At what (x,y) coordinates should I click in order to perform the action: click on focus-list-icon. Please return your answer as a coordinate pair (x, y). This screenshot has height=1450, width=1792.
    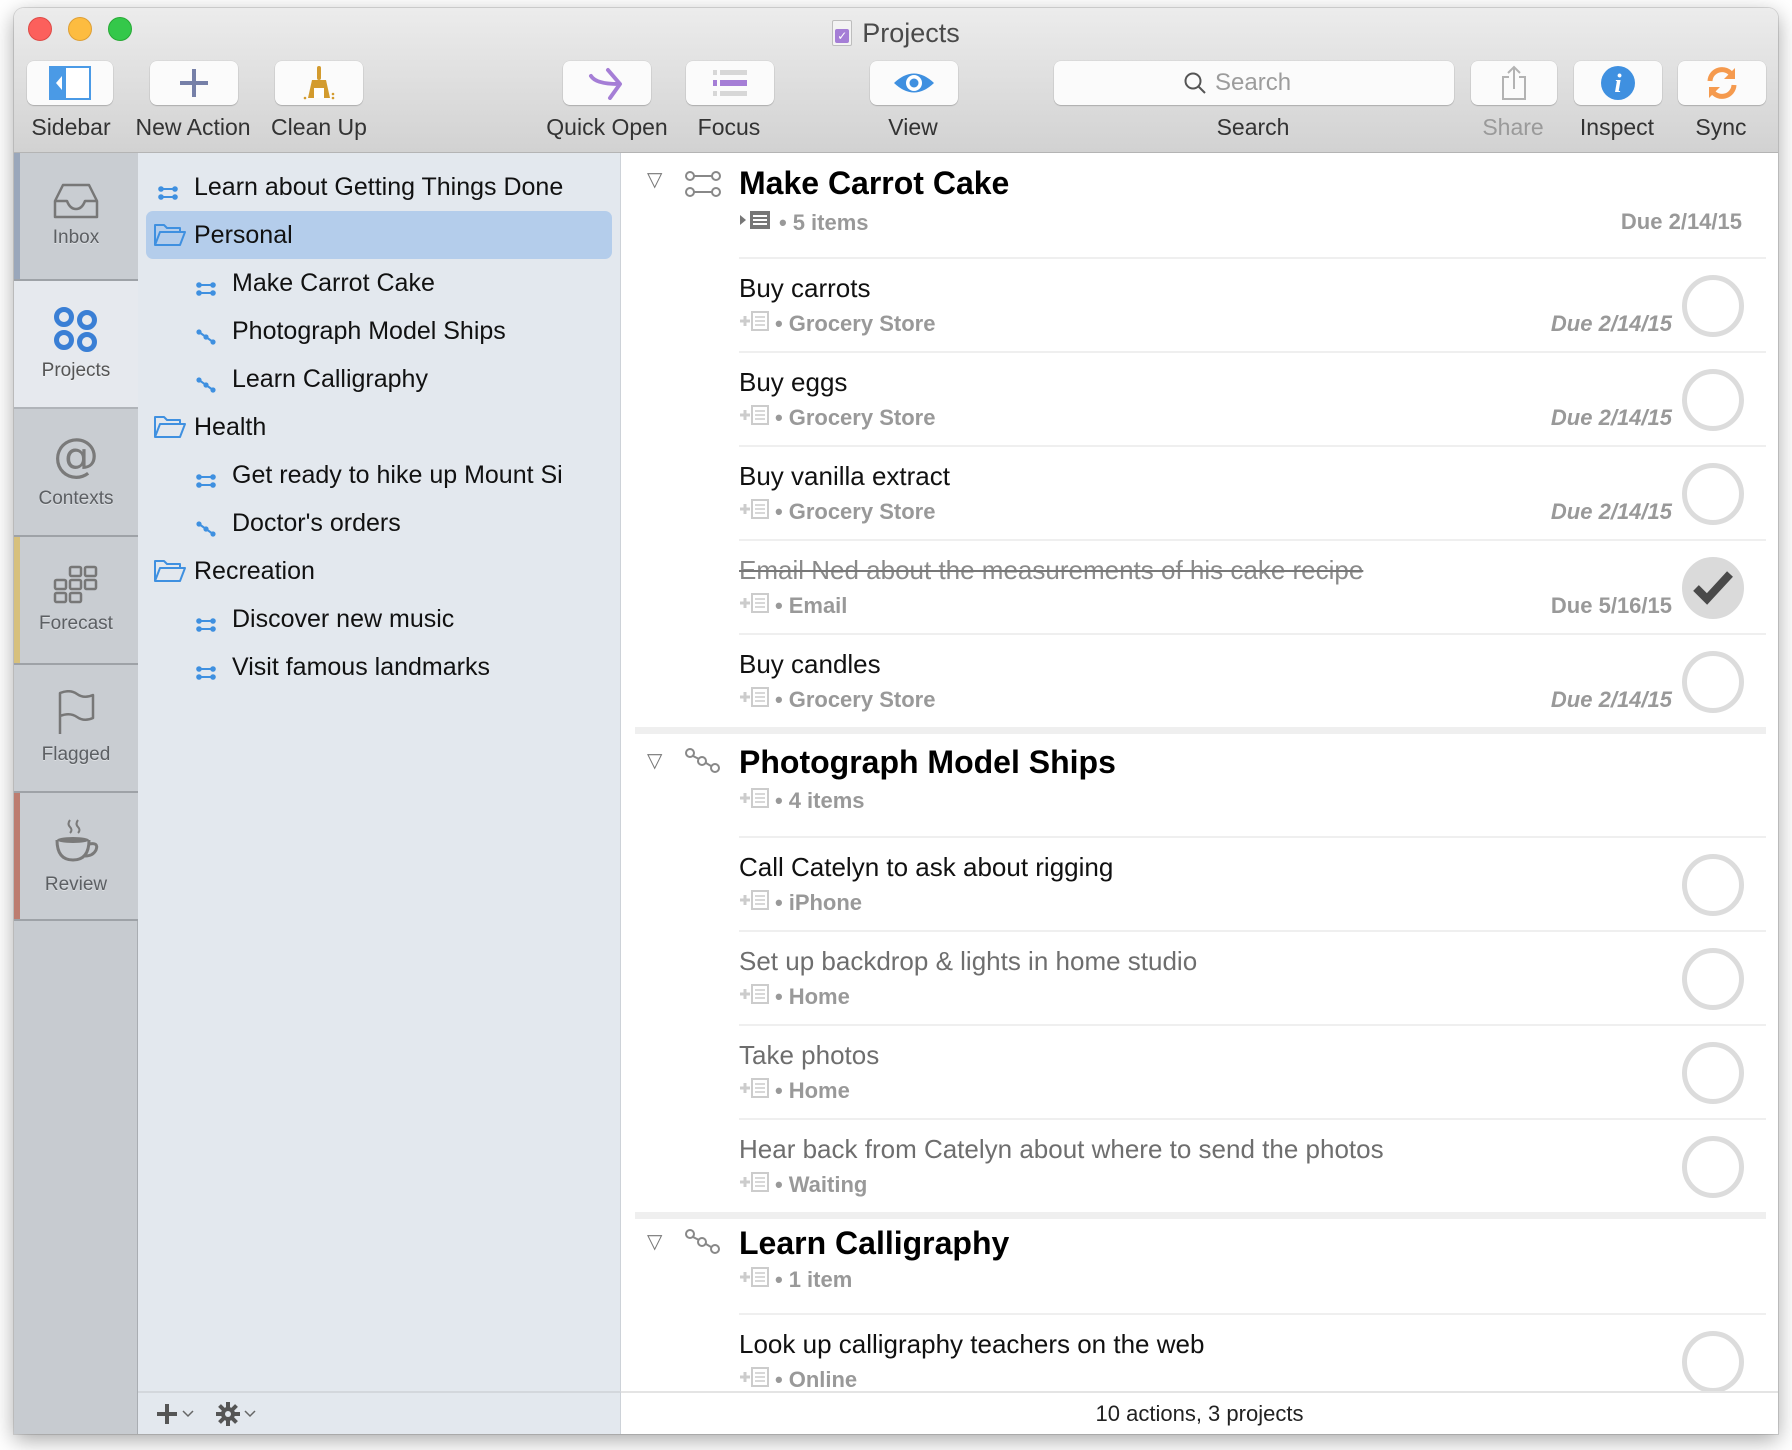
    Looking at the image, I should click on (730, 83).